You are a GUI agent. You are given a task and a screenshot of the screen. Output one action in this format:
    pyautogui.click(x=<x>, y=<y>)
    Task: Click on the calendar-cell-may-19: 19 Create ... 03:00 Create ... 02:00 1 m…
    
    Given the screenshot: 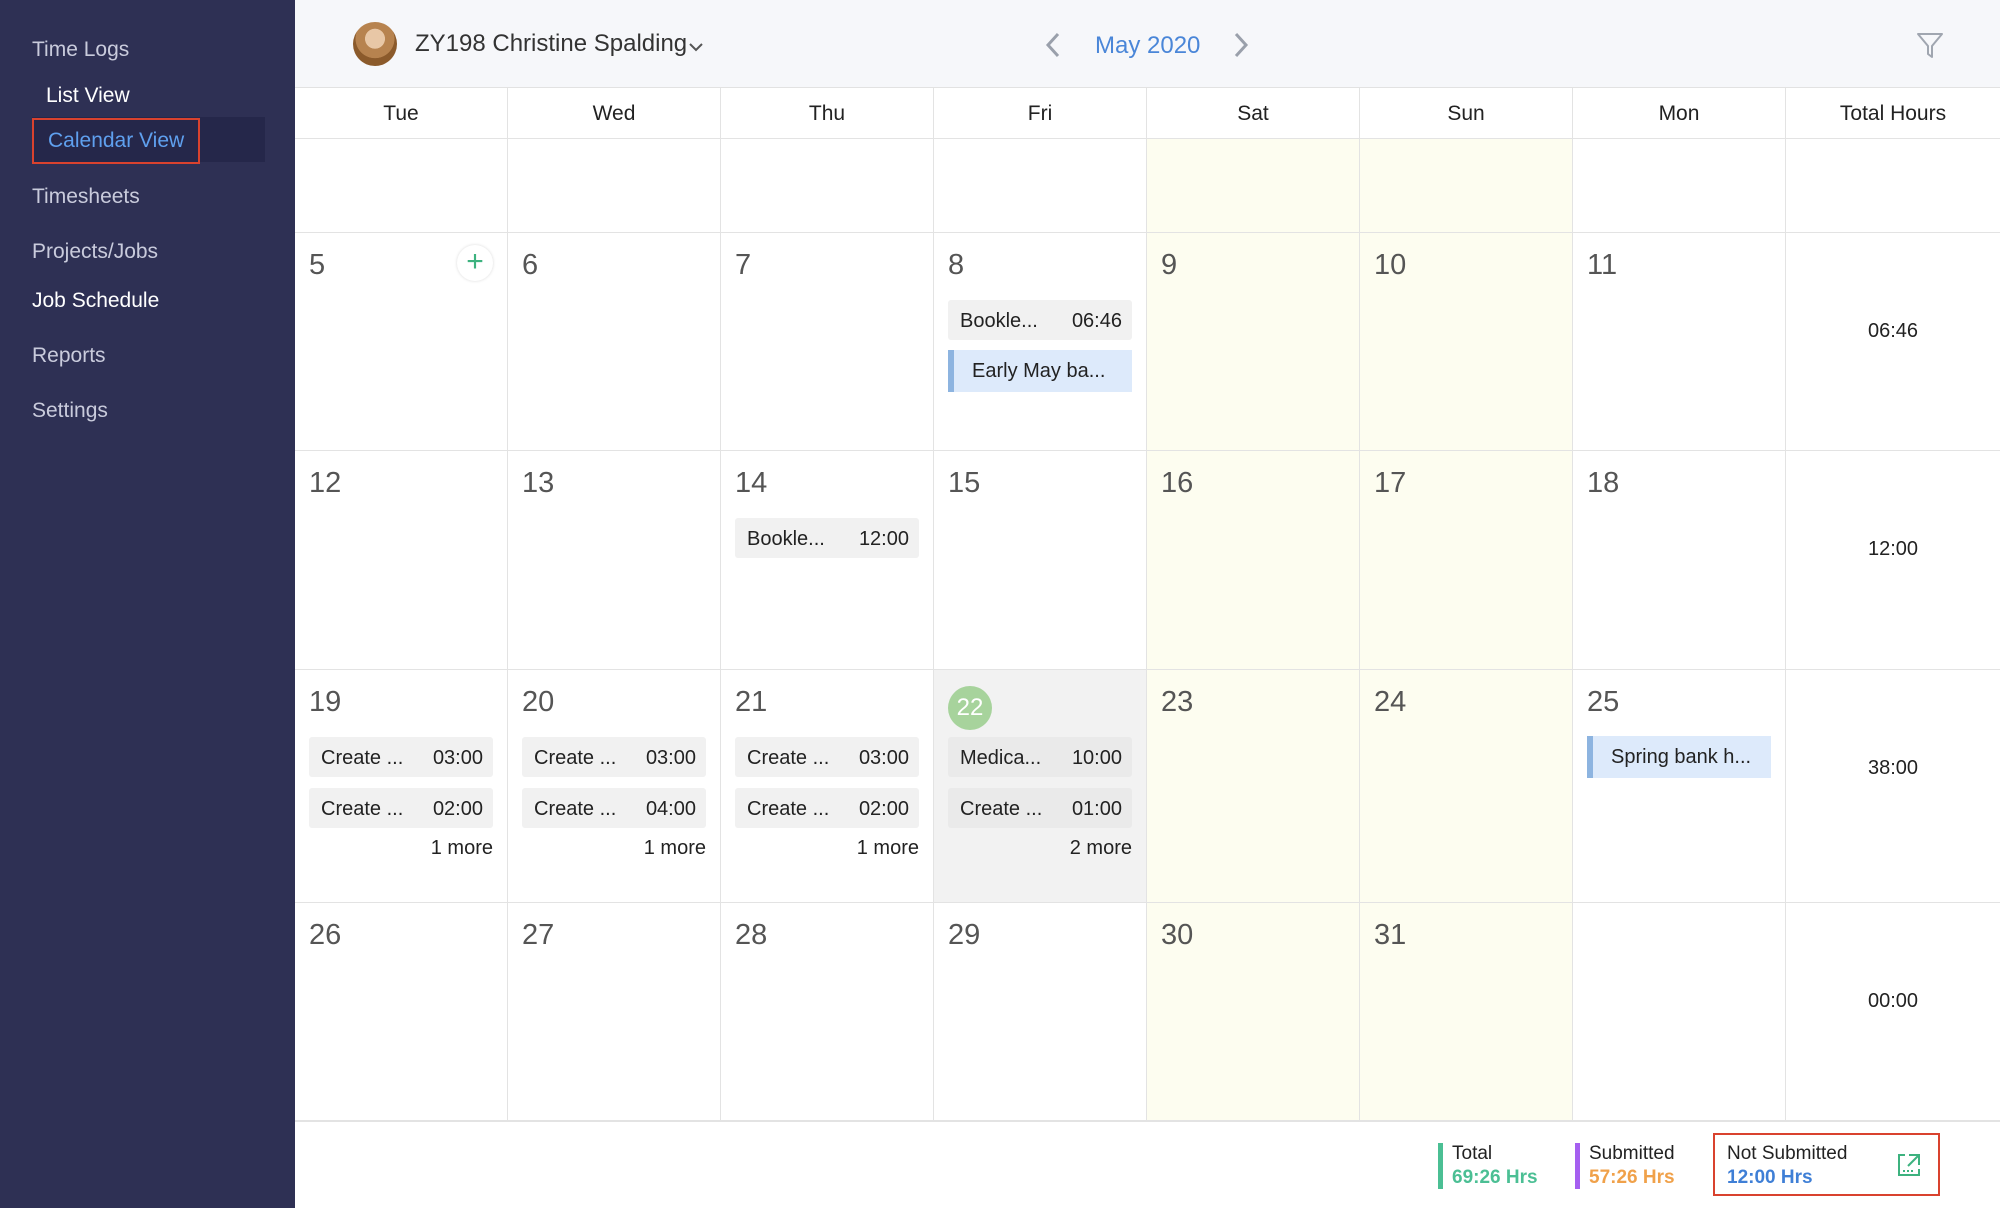 What is the action you would take?
    pyautogui.click(x=401, y=786)
    